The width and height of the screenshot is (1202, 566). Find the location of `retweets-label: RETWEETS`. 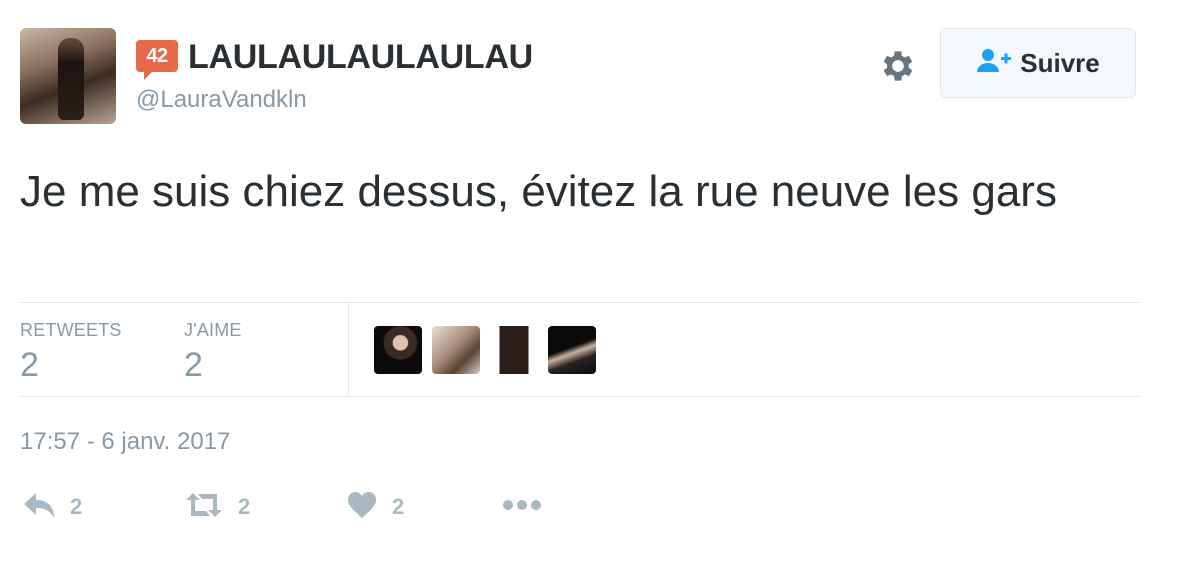

retweets-label: RETWEETS is located at coordinates (71, 330).